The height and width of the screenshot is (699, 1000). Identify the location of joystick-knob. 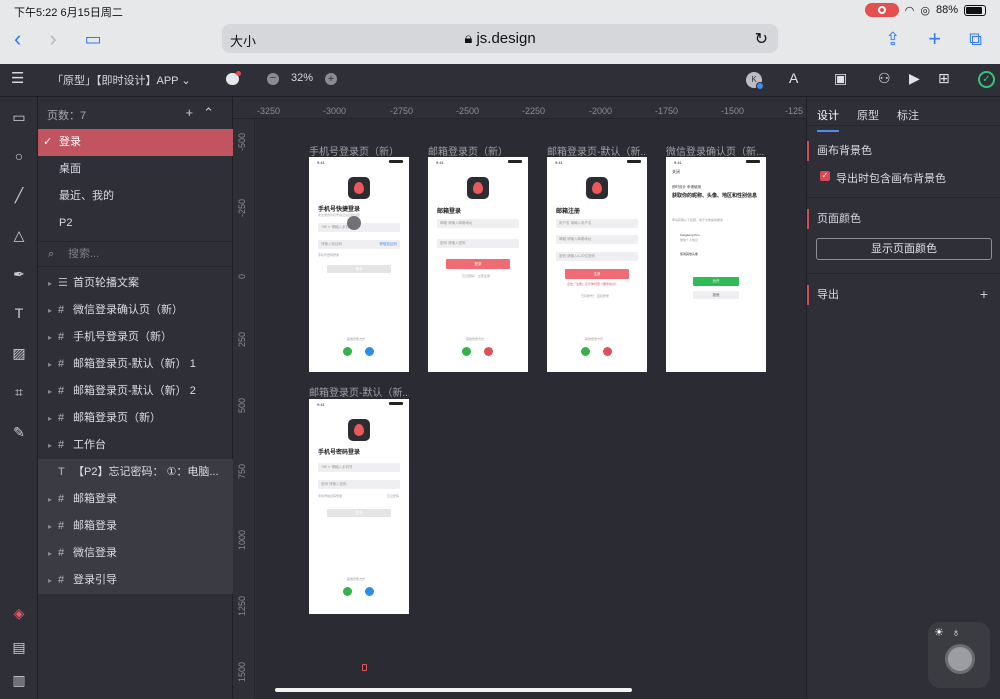
(960, 659).